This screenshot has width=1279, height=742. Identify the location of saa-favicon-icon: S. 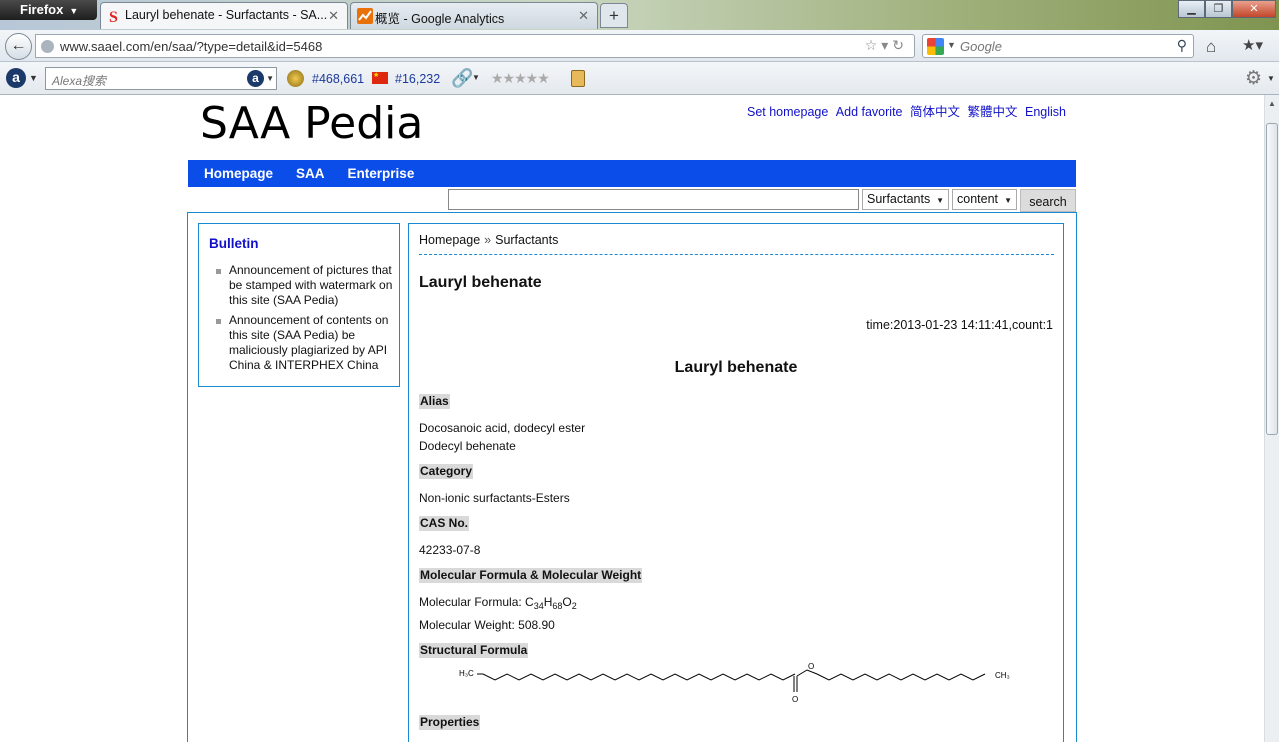
(113, 16).